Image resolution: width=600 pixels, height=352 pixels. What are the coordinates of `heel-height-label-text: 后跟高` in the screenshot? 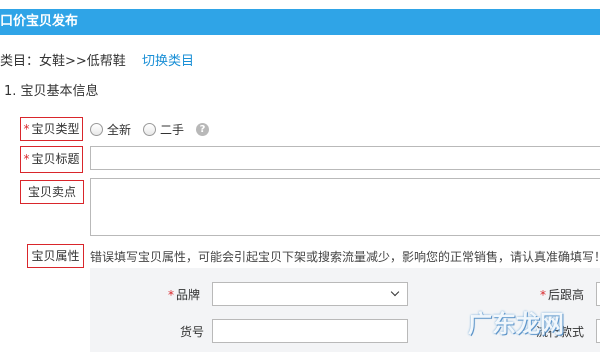 It's located at (566, 295).